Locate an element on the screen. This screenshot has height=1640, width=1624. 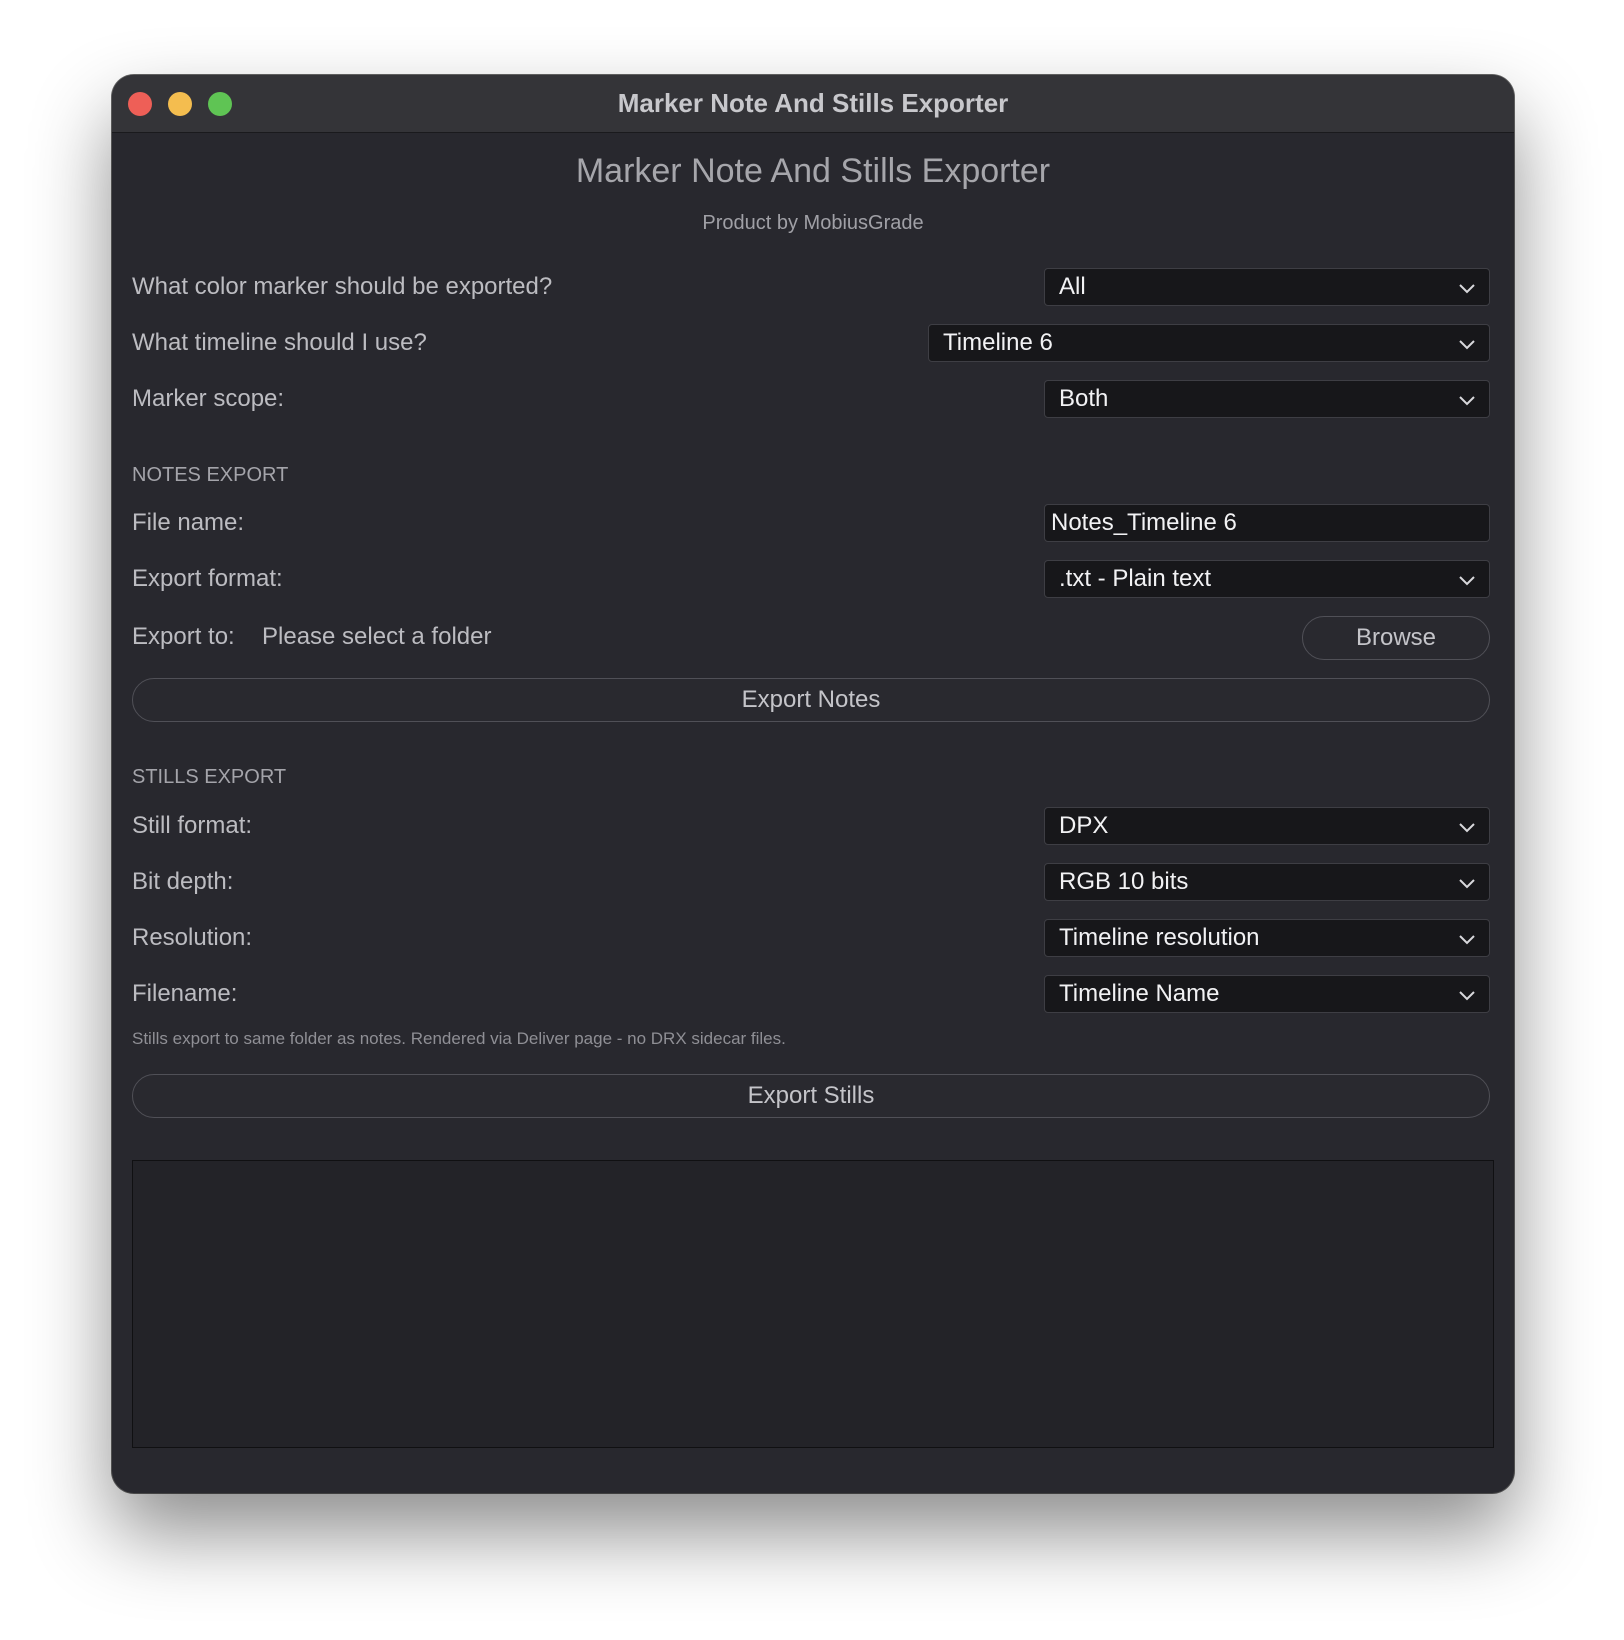
filename-label: Filename: is located at coordinates (185, 993).